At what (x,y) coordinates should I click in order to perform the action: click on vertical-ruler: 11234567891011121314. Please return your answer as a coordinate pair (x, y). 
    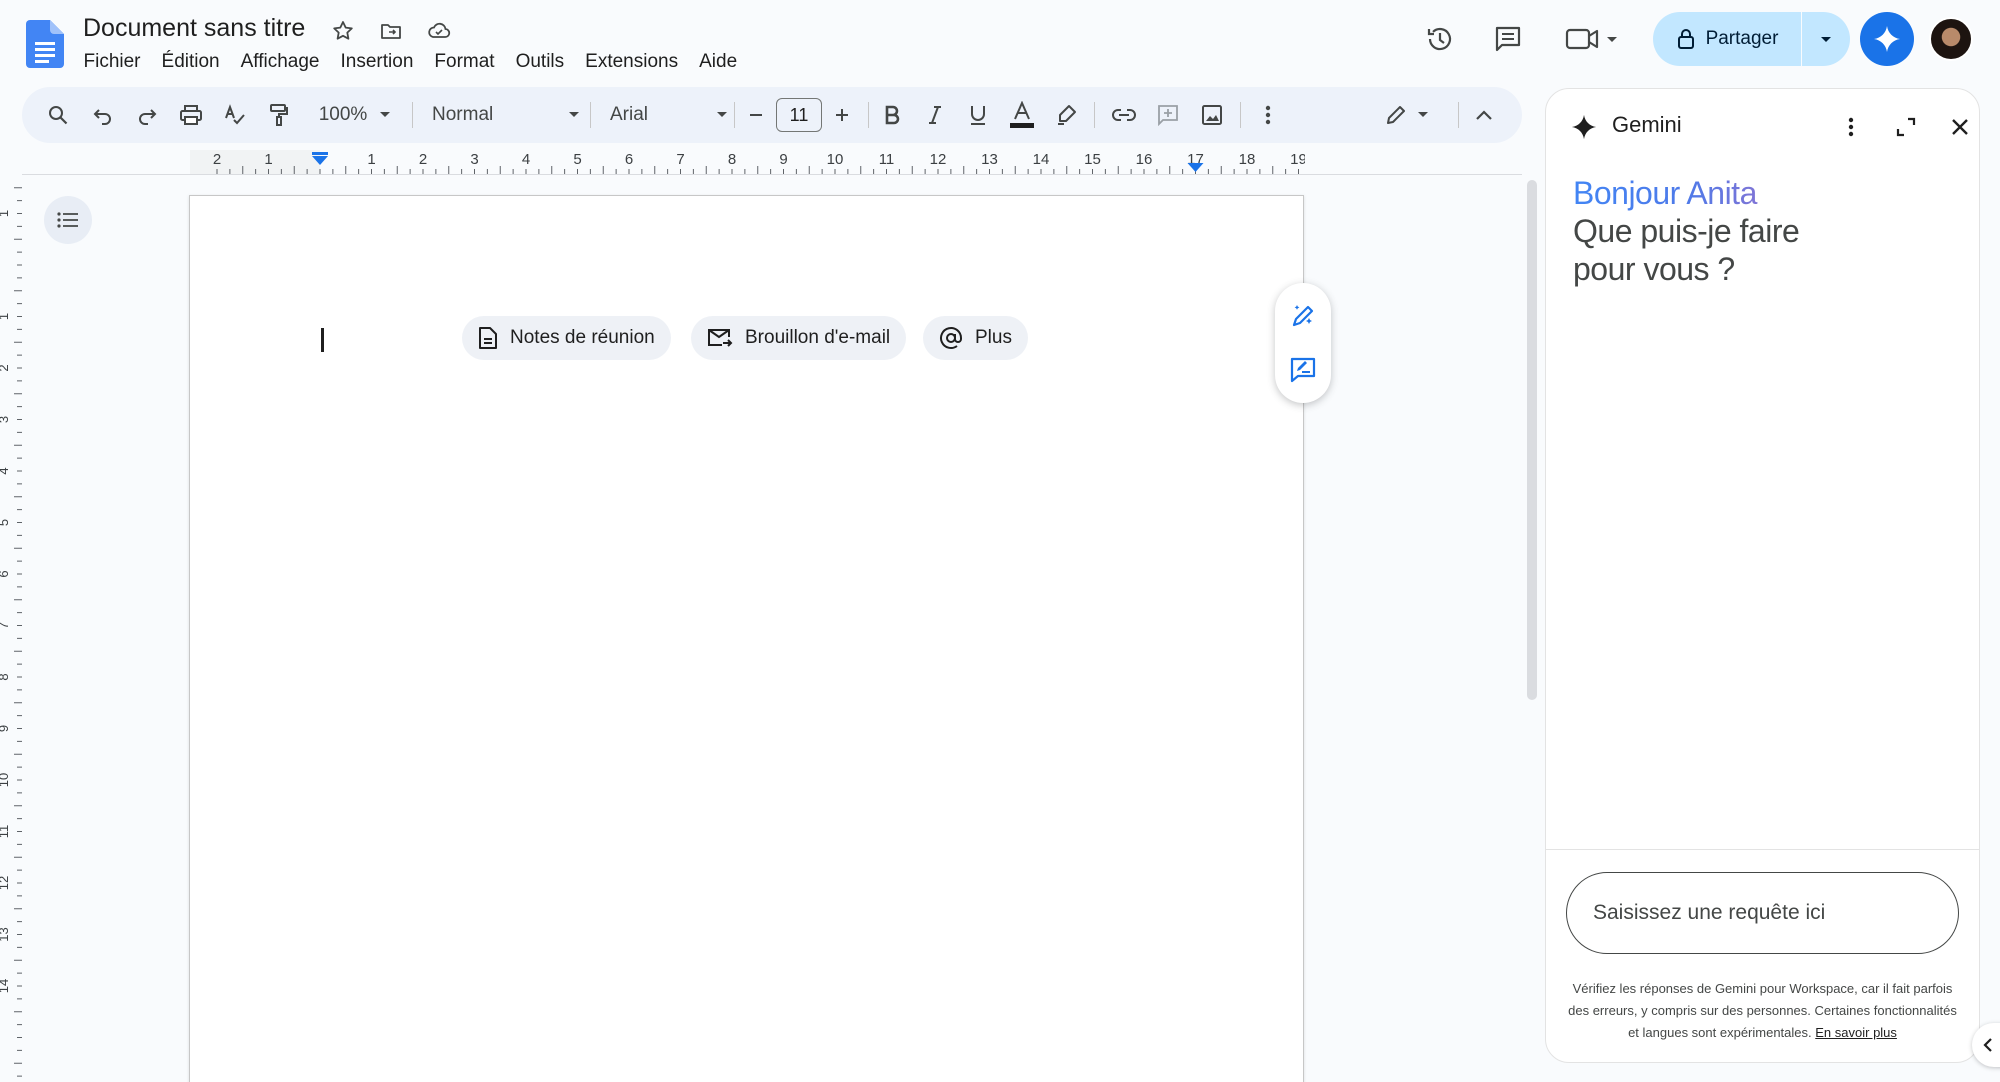
    Looking at the image, I should click on (11, 633).